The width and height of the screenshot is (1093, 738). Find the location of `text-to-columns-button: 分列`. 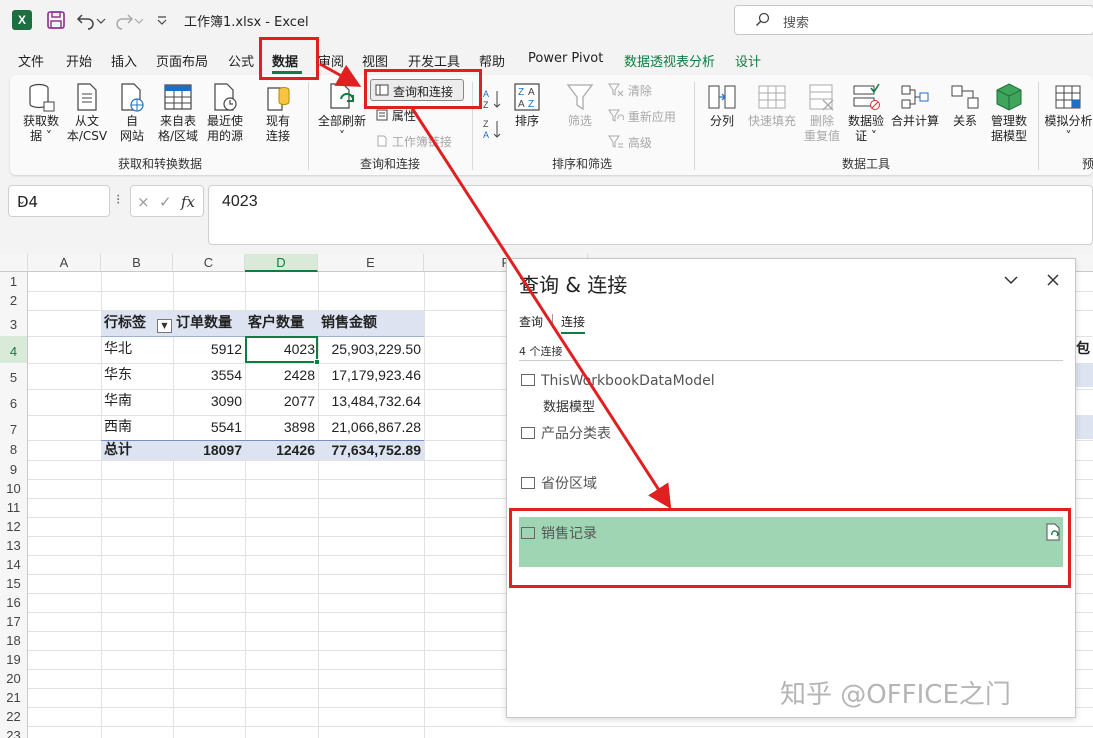

text-to-columns-button: 分列 is located at coordinates (722, 105).